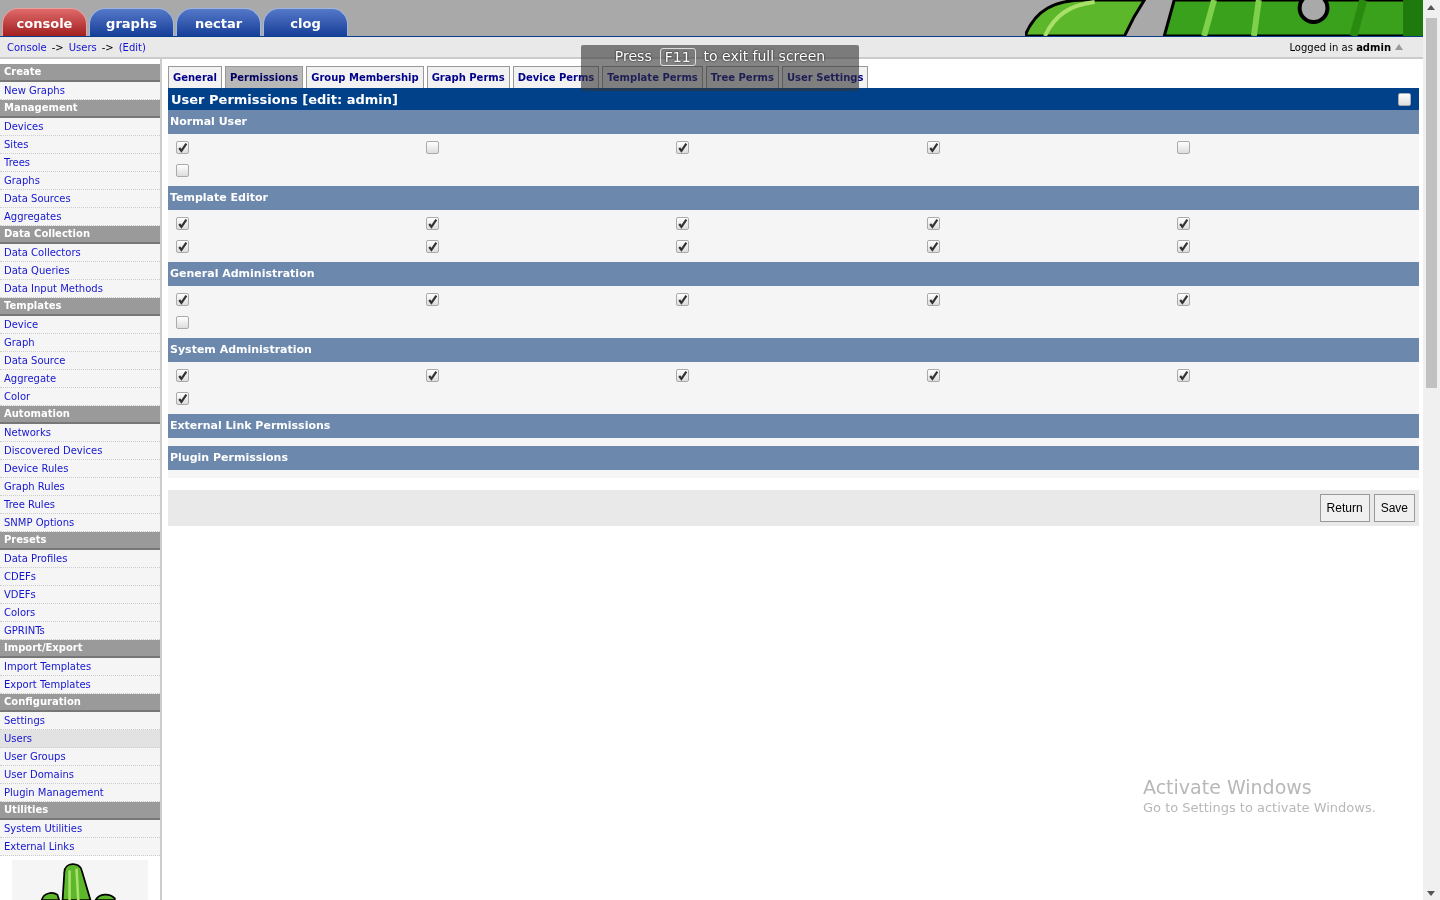 Image resolution: width=1440 pixels, height=900 pixels. Describe the element at coordinates (80, 109) in the screenshot. I see `sidebar-header: Management` at that location.